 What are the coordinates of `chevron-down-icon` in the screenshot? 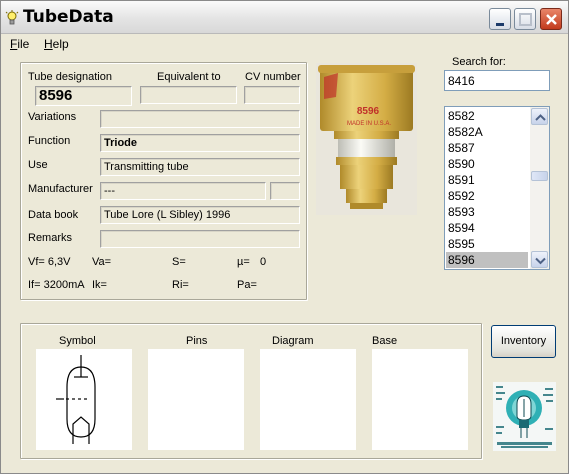 It's located at (540, 261).